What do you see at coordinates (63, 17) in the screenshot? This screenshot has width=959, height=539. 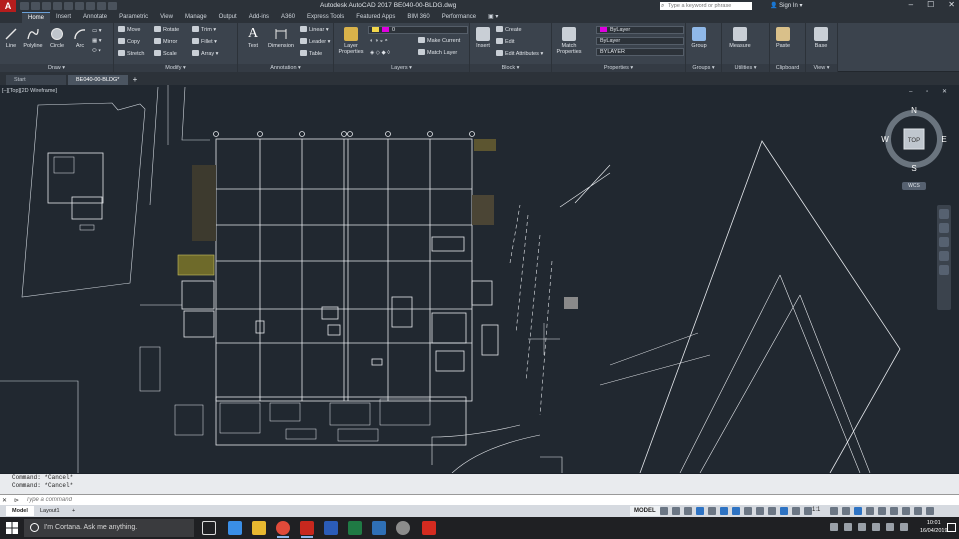 I see `tab-insert: Insert` at bounding box center [63, 17].